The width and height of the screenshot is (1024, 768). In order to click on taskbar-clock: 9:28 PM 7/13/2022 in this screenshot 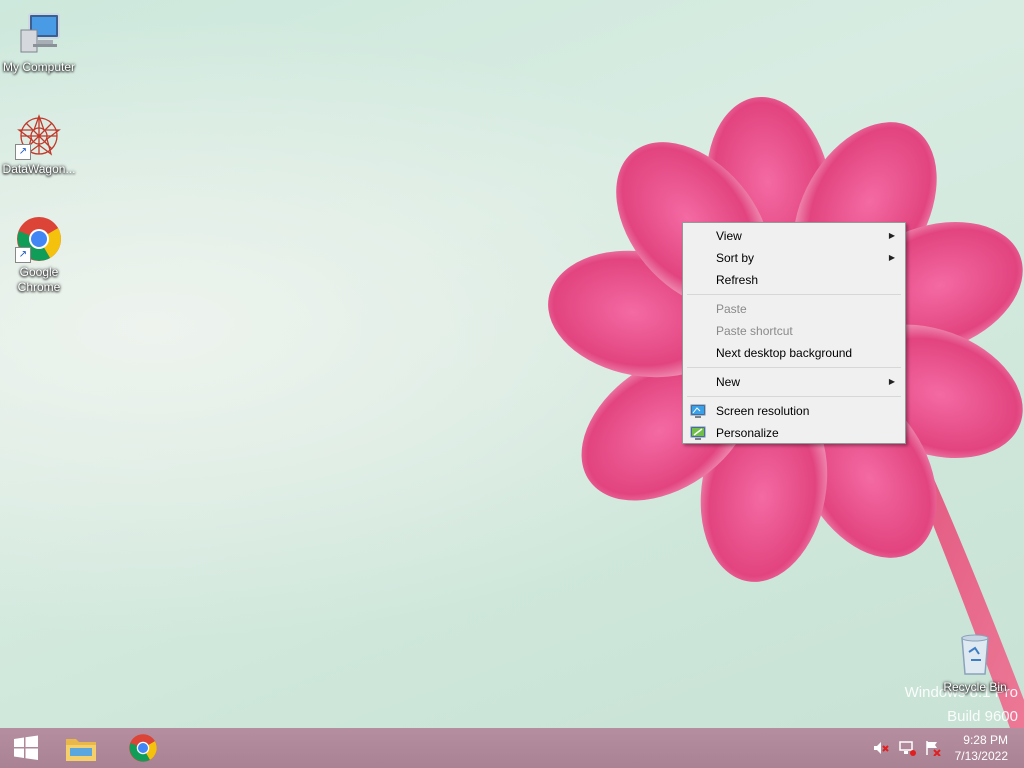, I will do `click(981, 748)`.